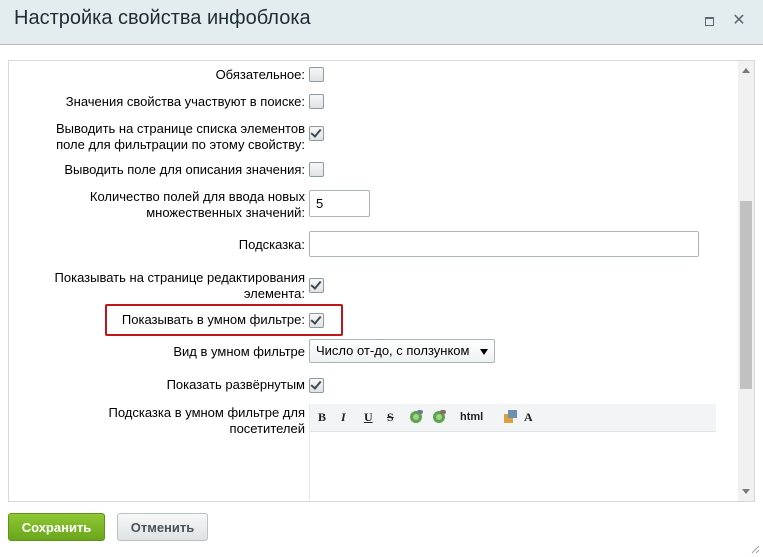 The height and width of the screenshot is (557, 763). I want to click on save-button: Сохранить, so click(56, 527).